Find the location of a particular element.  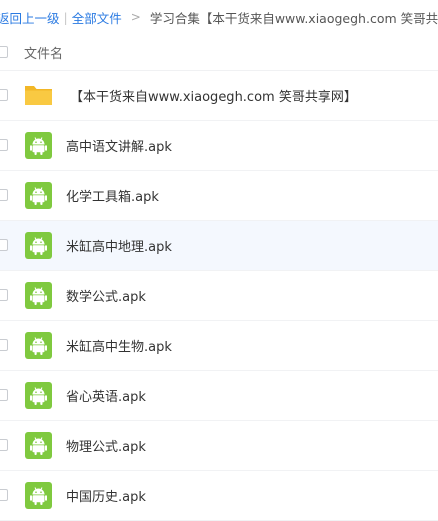

column-header-filename: 文件名 is located at coordinates (43, 52).